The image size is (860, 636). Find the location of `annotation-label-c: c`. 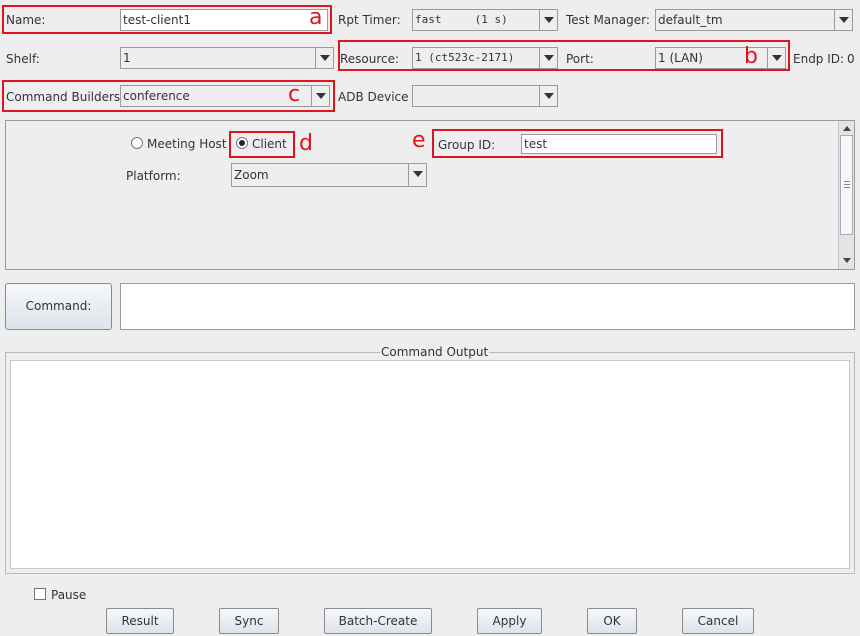

annotation-label-c: c is located at coordinates (294, 94).